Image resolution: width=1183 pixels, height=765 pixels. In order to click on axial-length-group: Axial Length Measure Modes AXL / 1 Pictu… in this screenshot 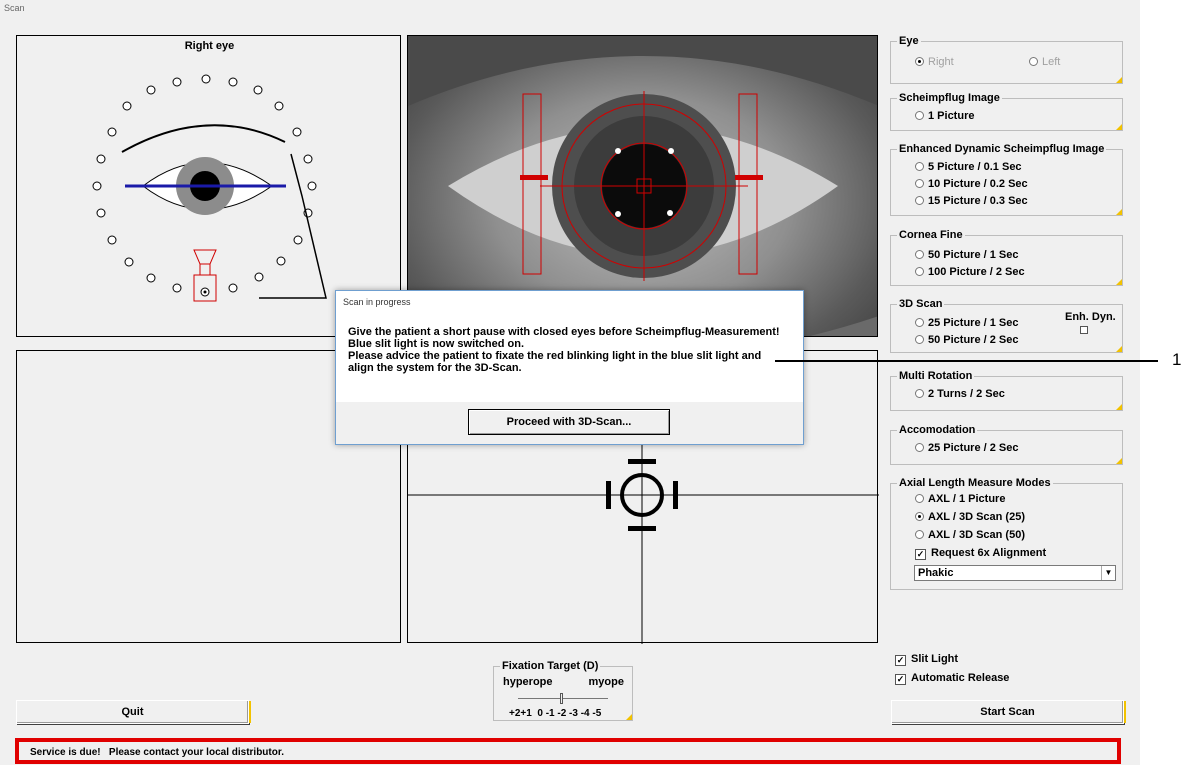, I will do `click(1006, 533)`.